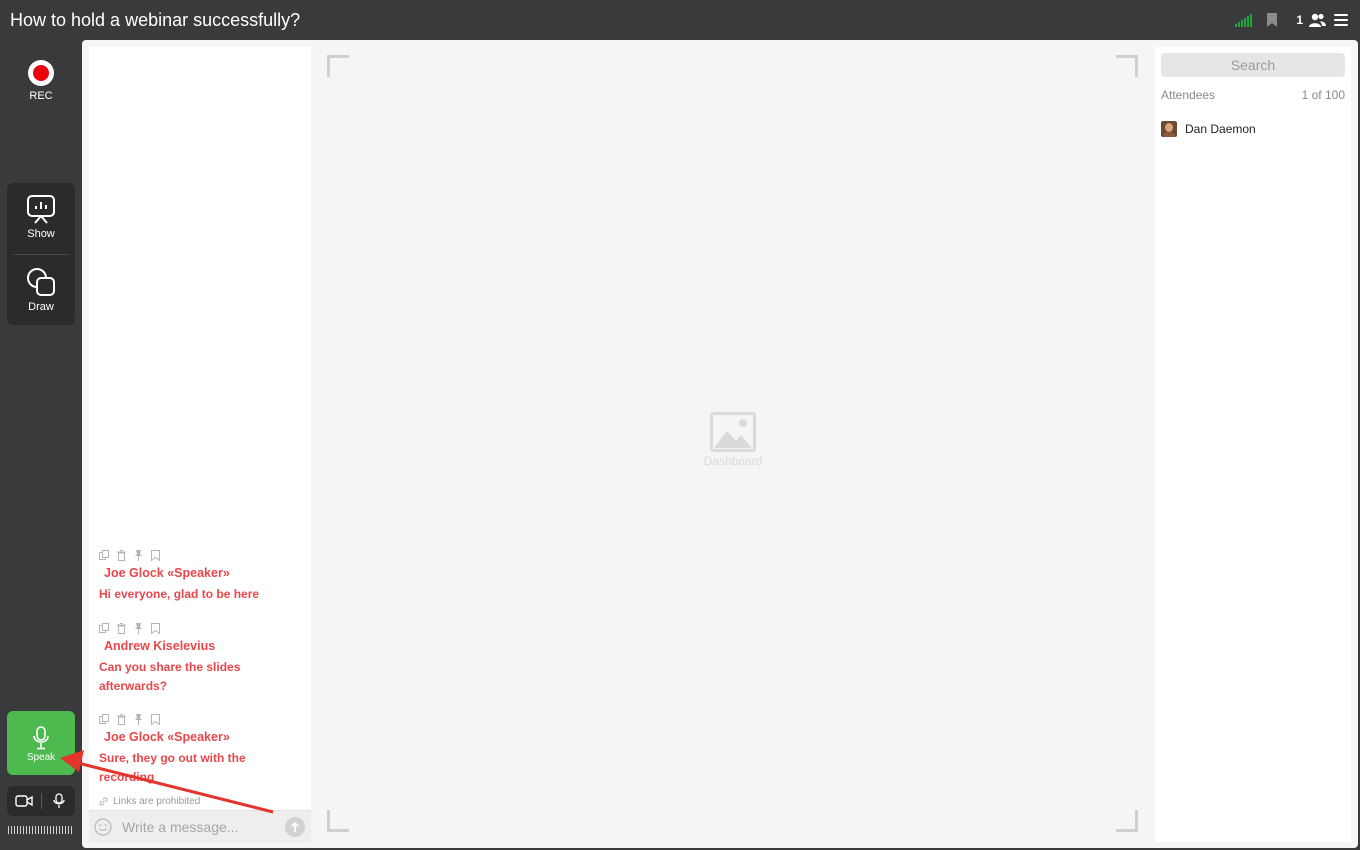 This screenshot has width=1360, height=850. I want to click on show-button: Show, so click(41, 217).